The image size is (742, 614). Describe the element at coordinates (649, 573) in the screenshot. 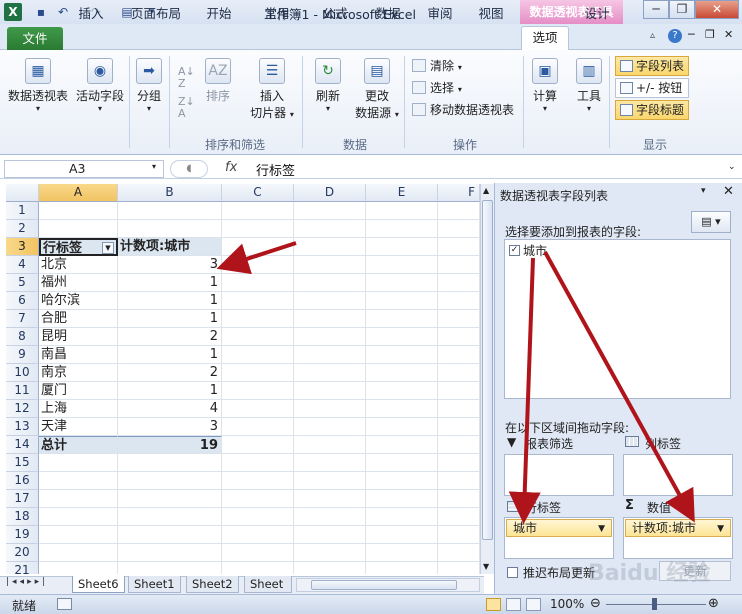

I see `watermark: Baidu 经验` at that location.